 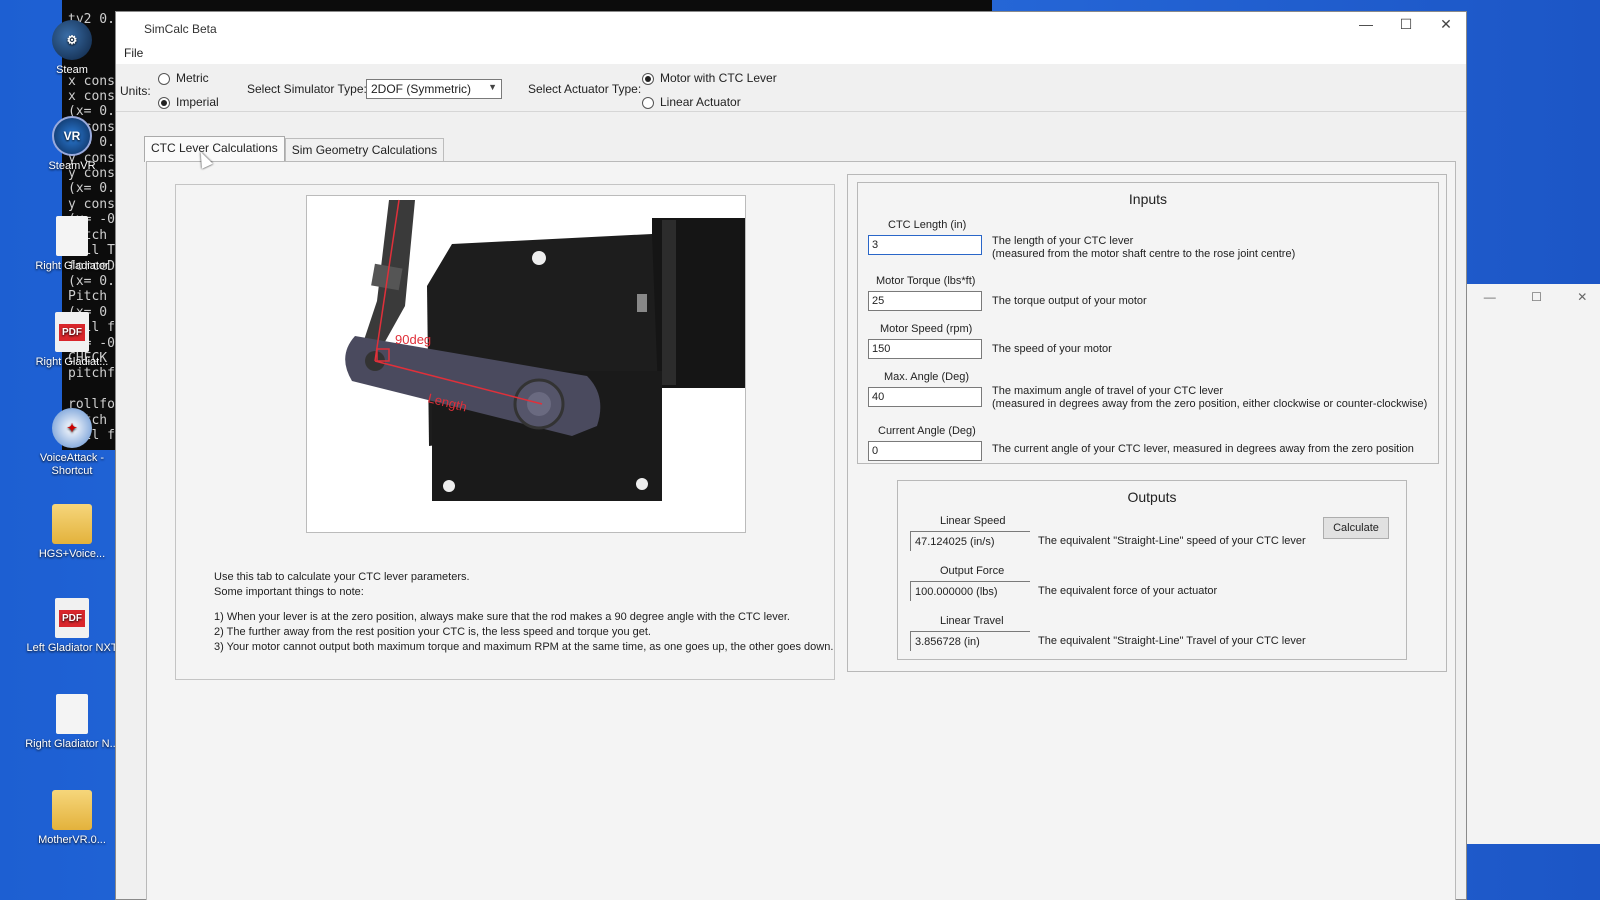 I want to click on sim-type-value: 2DOF (Symmetric), so click(x=421, y=89).